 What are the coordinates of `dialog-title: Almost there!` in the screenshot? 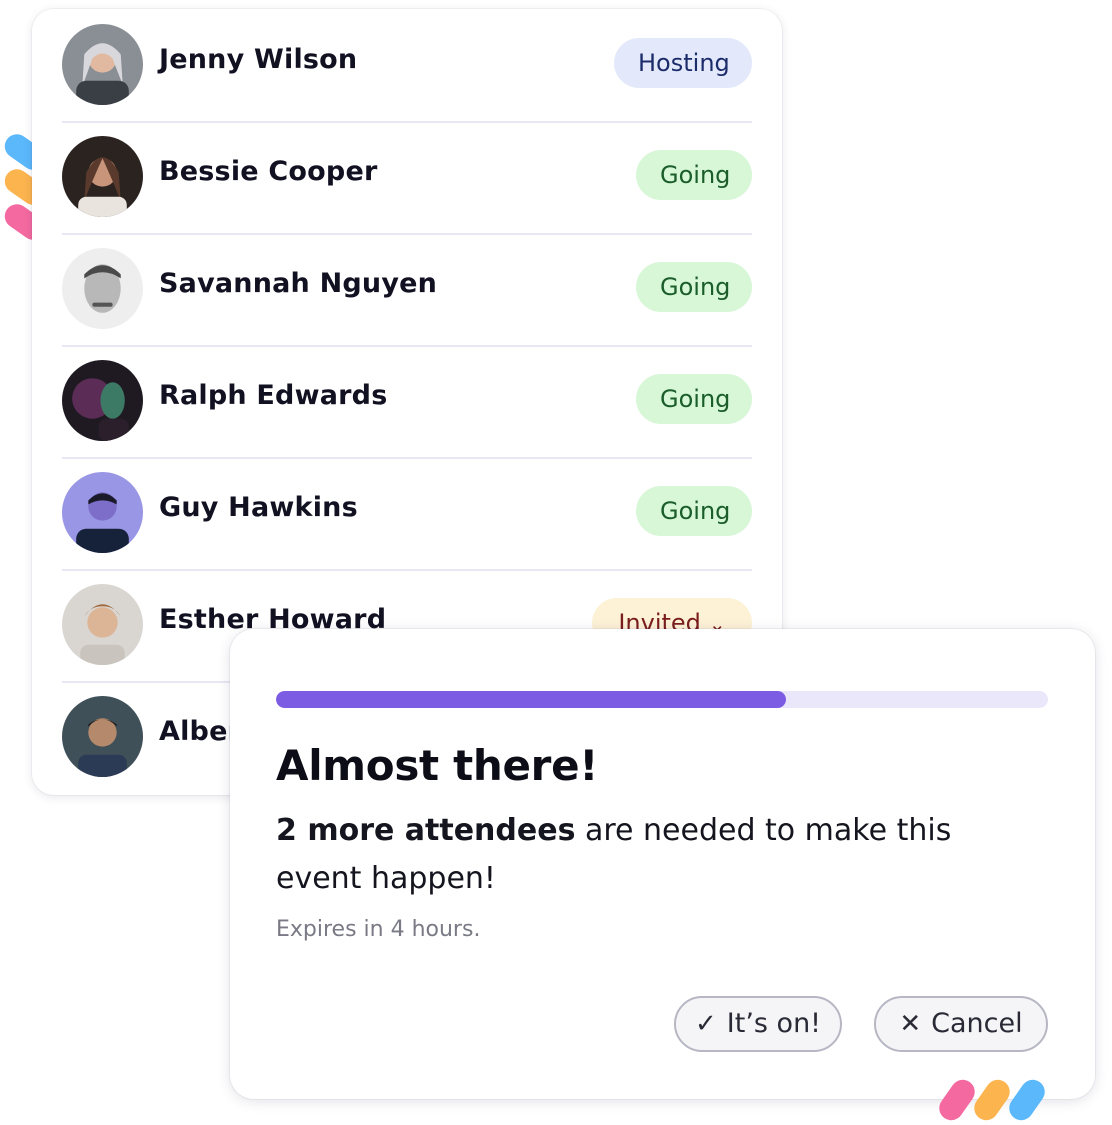 It's located at (437, 765).